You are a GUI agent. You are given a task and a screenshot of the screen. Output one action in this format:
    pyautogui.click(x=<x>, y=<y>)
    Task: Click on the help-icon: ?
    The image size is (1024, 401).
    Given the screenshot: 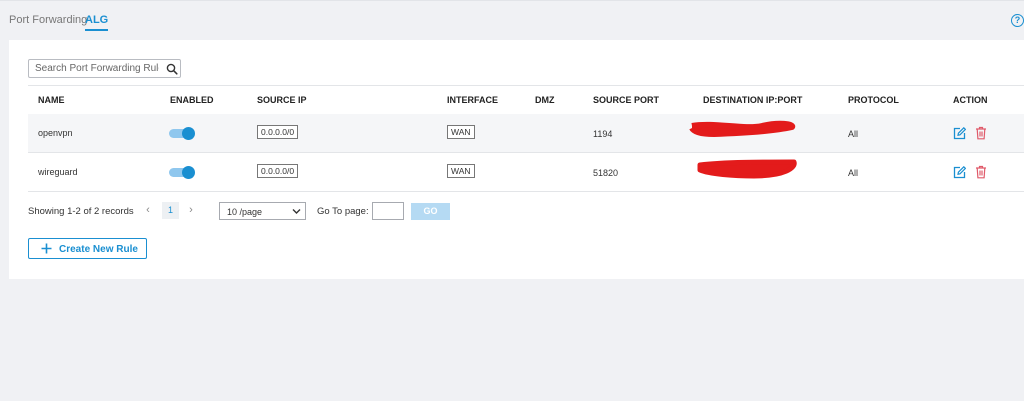 What is the action you would take?
    pyautogui.click(x=1017, y=20)
    